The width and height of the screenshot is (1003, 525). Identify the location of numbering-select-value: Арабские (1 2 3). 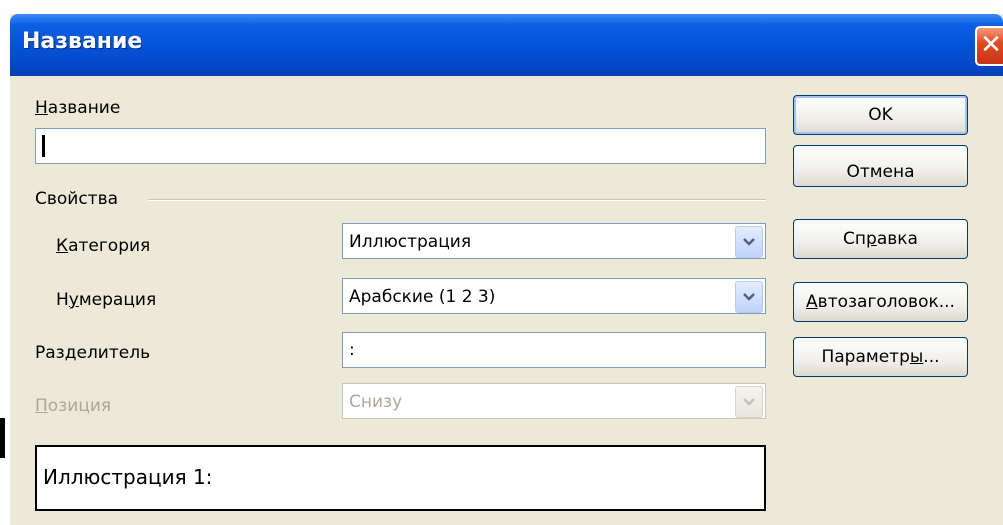
(422, 297).